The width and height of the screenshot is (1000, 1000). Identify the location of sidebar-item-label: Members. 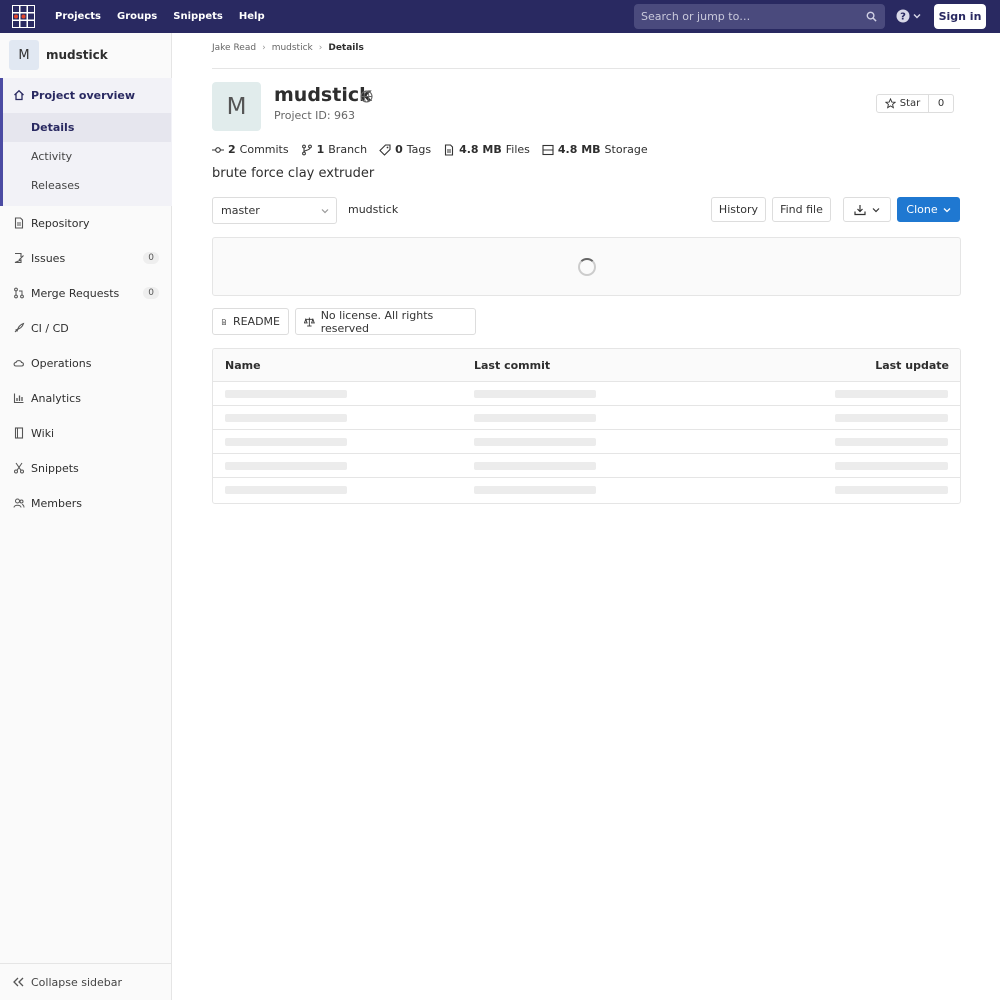
(56, 503).